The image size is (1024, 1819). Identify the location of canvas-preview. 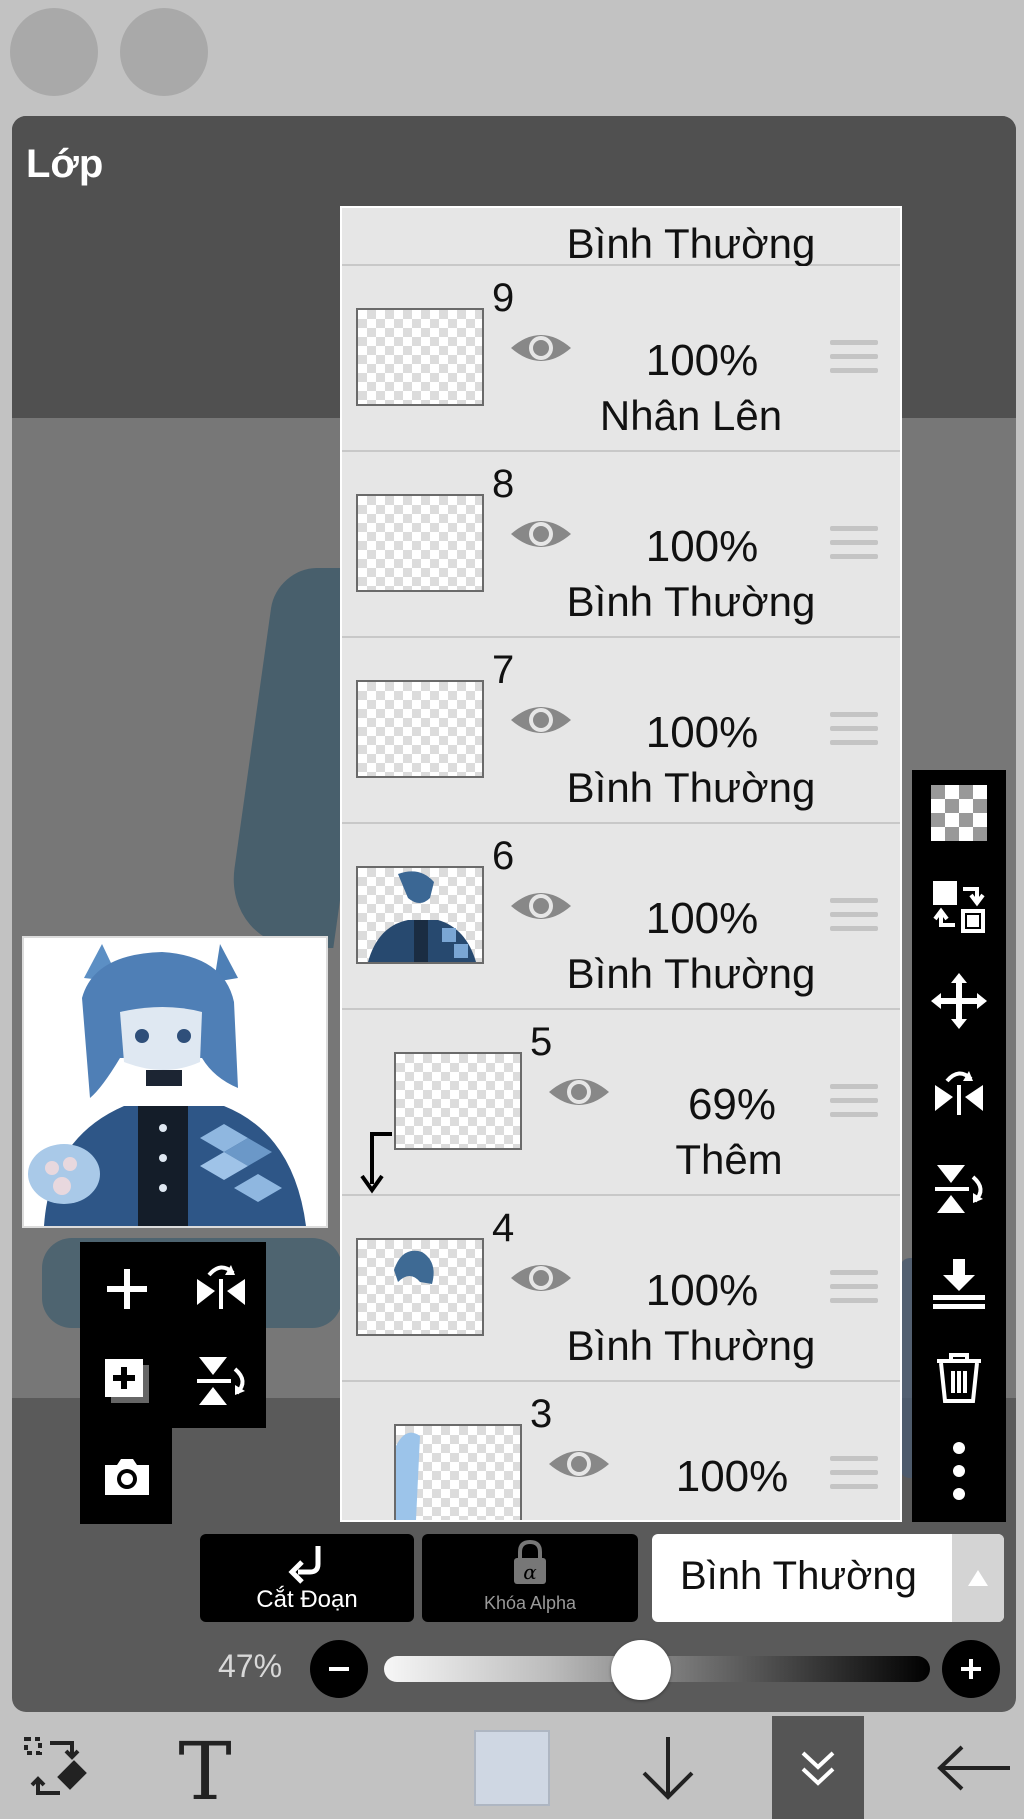
(175, 1082).